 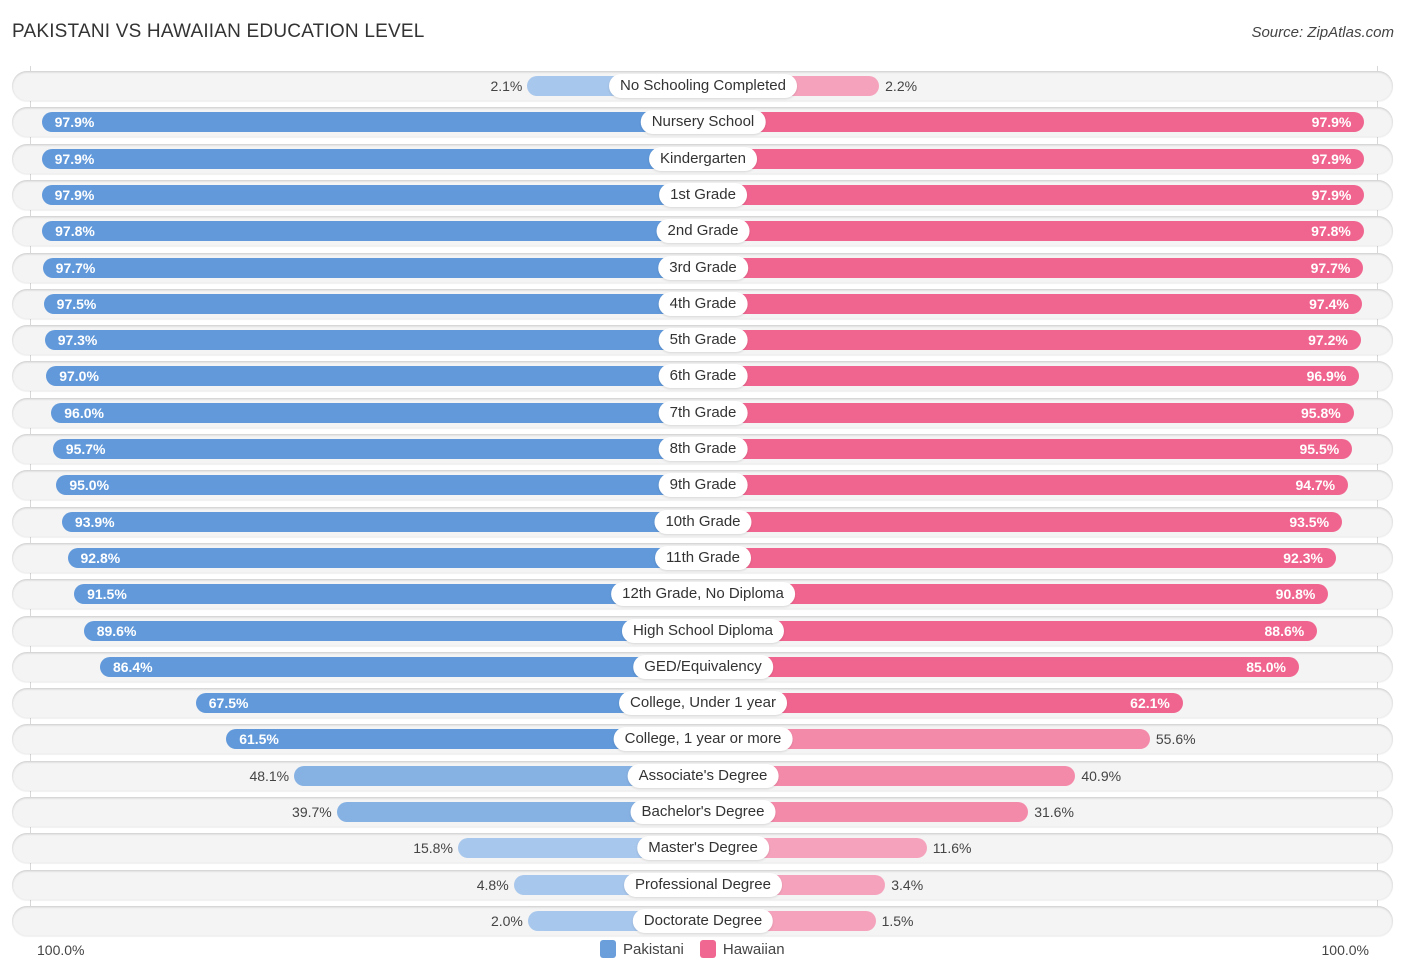 What do you see at coordinates (116, 630) in the screenshot?
I see `value-label-pakistani: 89.6%` at bounding box center [116, 630].